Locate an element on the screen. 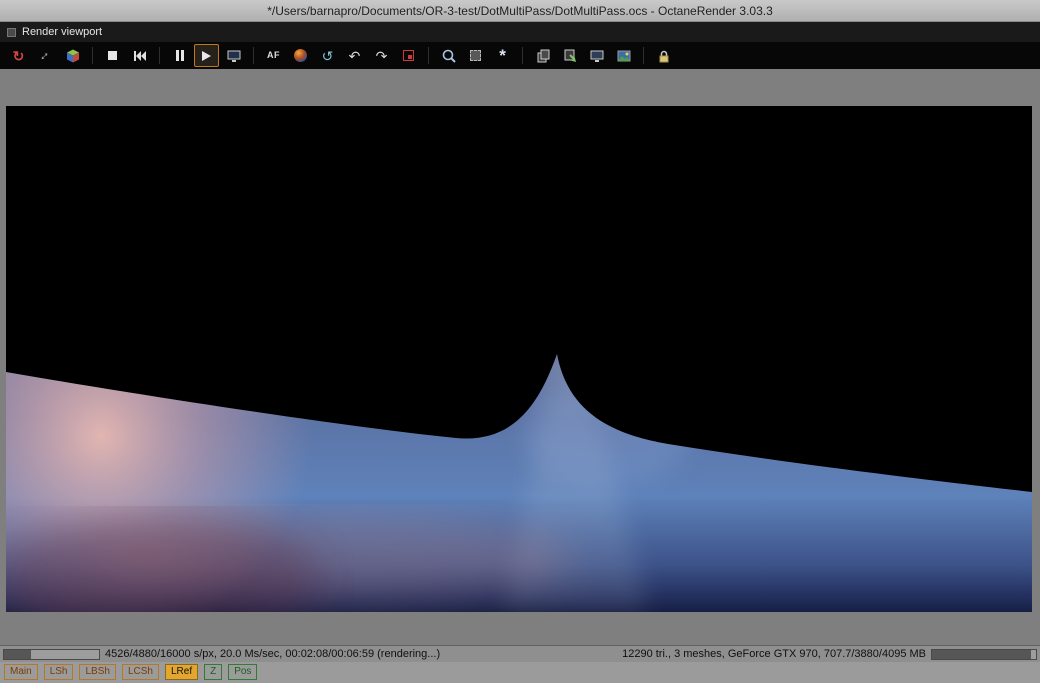 The width and height of the screenshot is (1040, 683). film-region-icon is located at coordinates (475, 55).